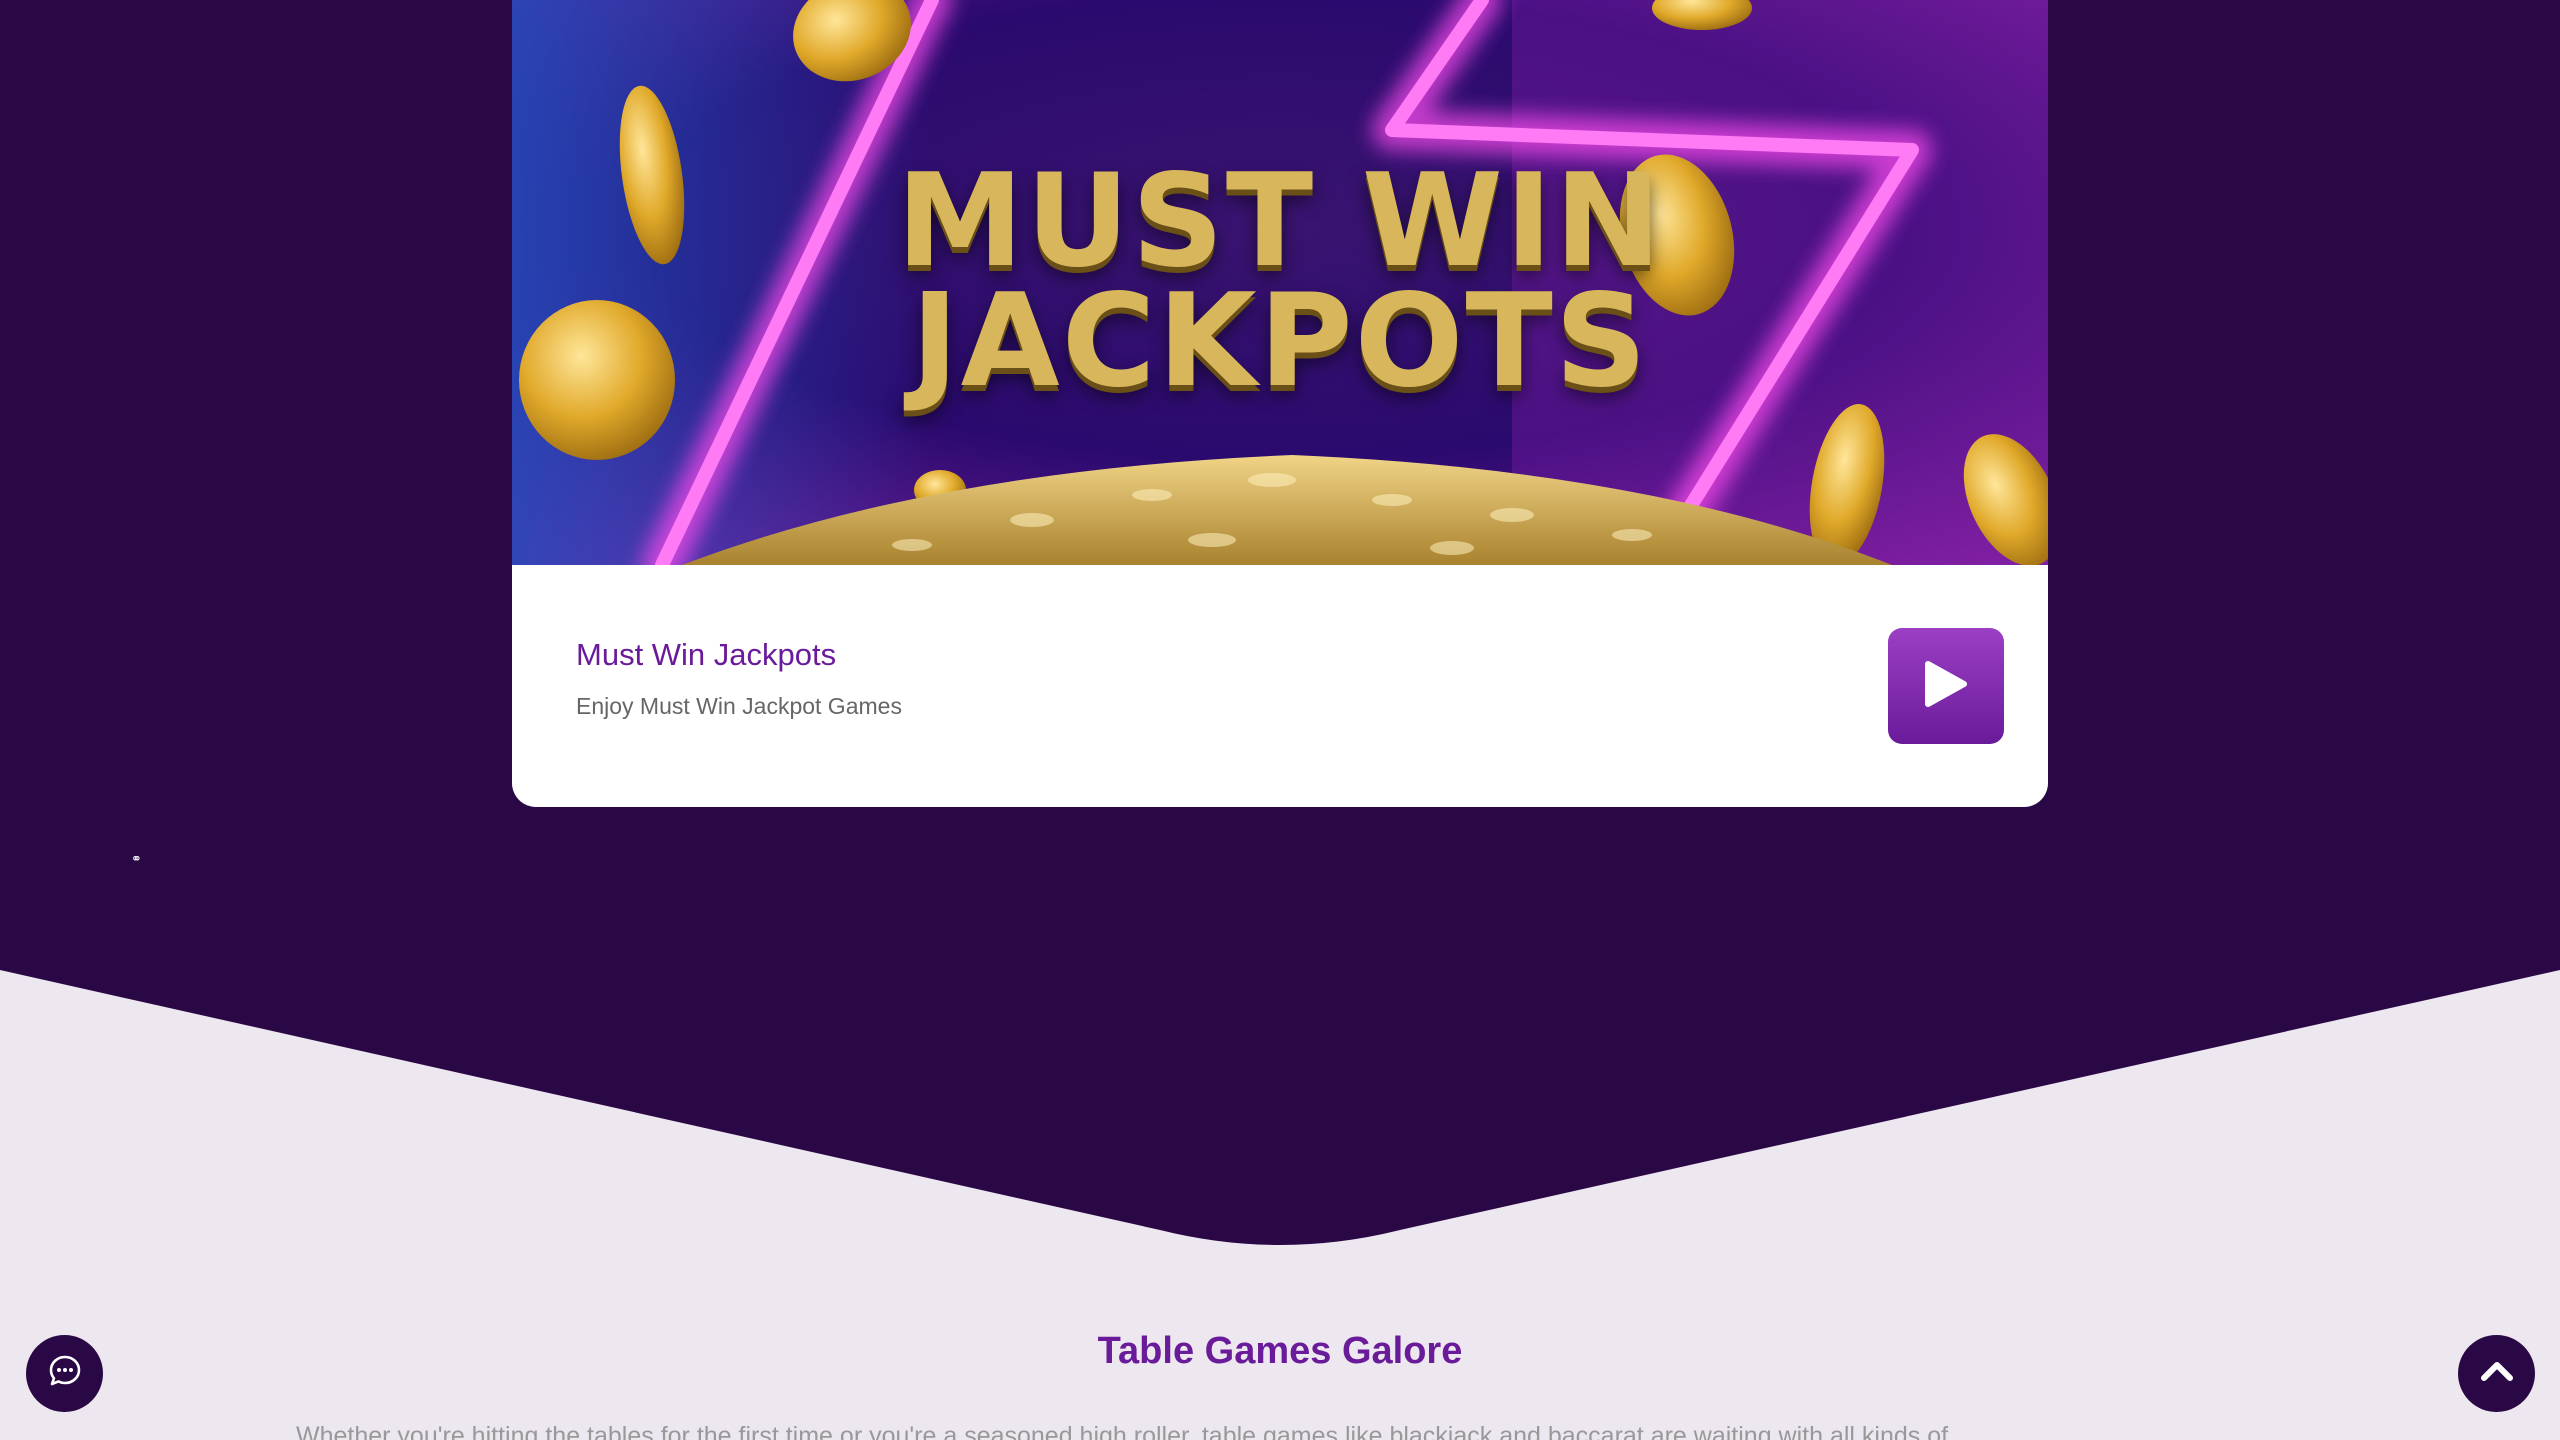  I want to click on scroll-to-top-button, so click(2496, 1373).